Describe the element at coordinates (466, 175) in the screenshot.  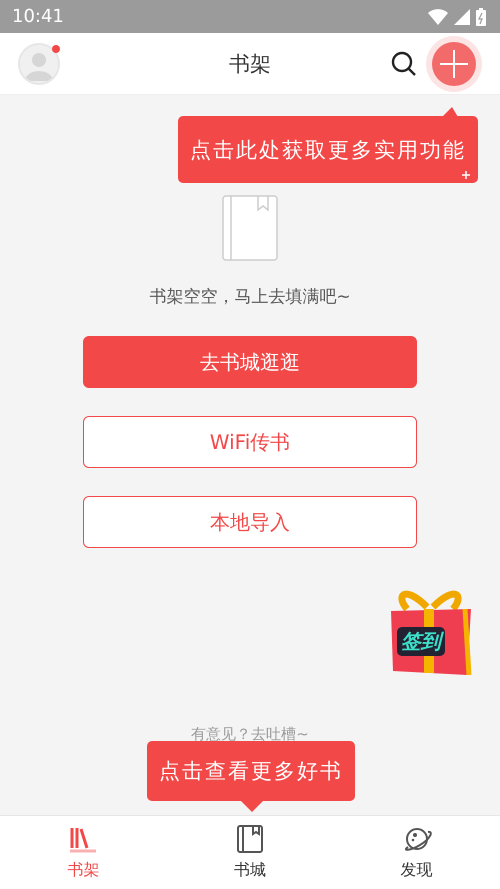
I see `sparkle-icon` at that location.